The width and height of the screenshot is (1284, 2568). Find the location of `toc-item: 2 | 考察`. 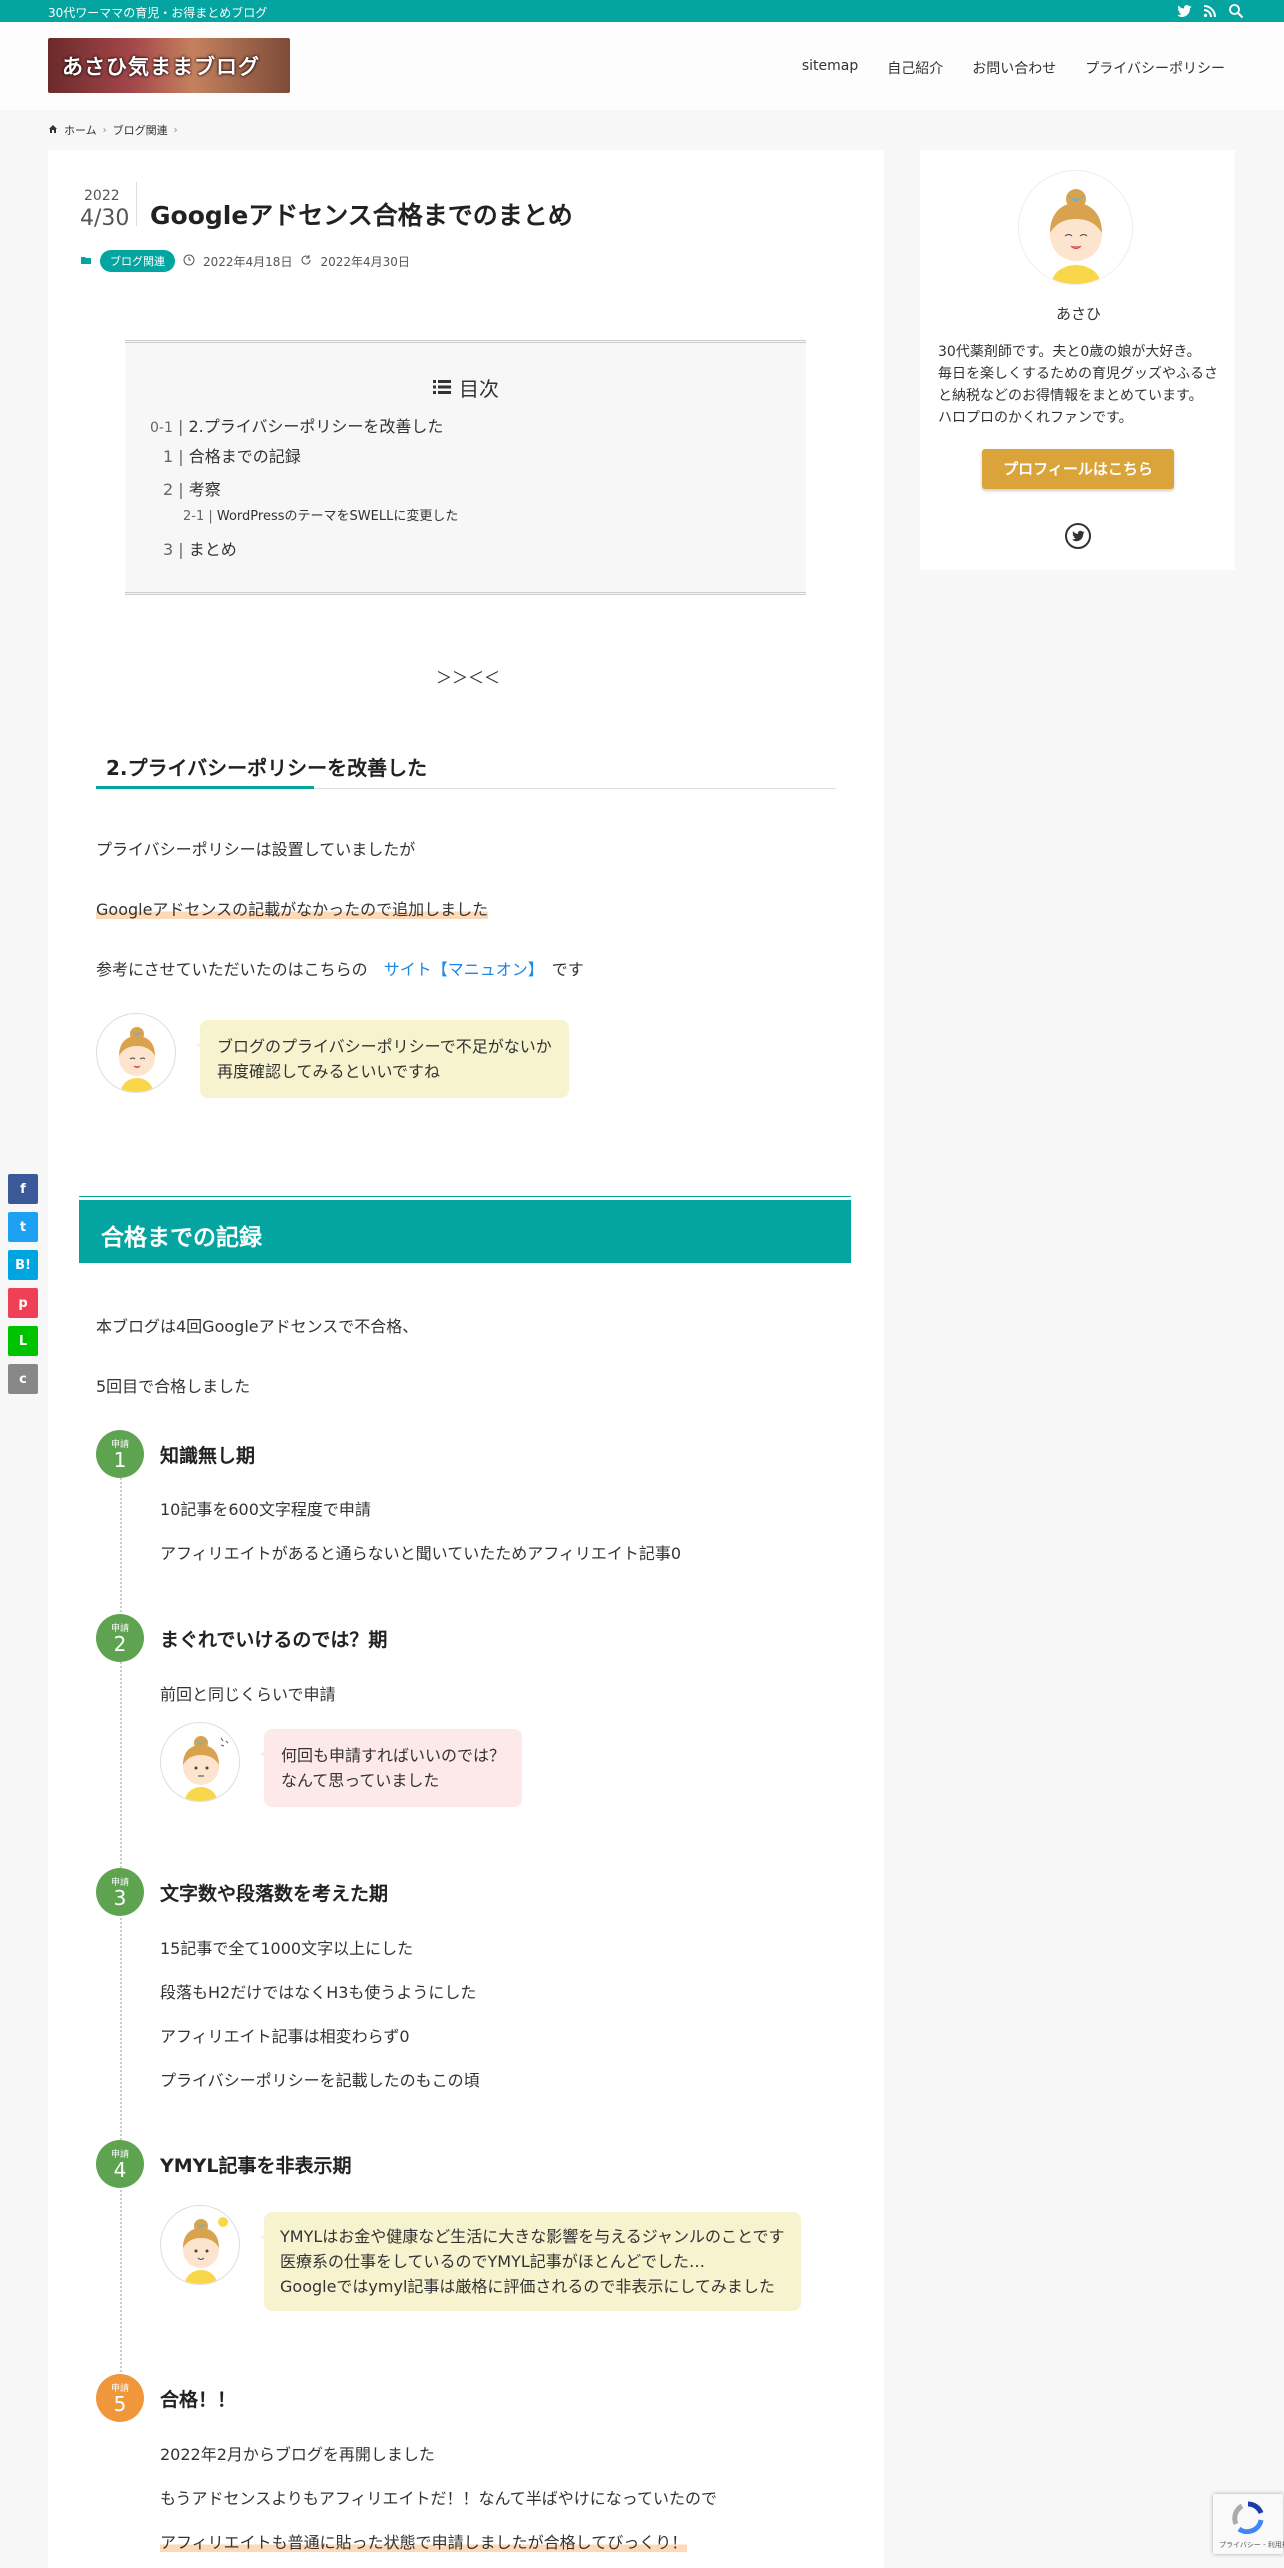

toc-item: 2 | 考察 is located at coordinates (192, 488).